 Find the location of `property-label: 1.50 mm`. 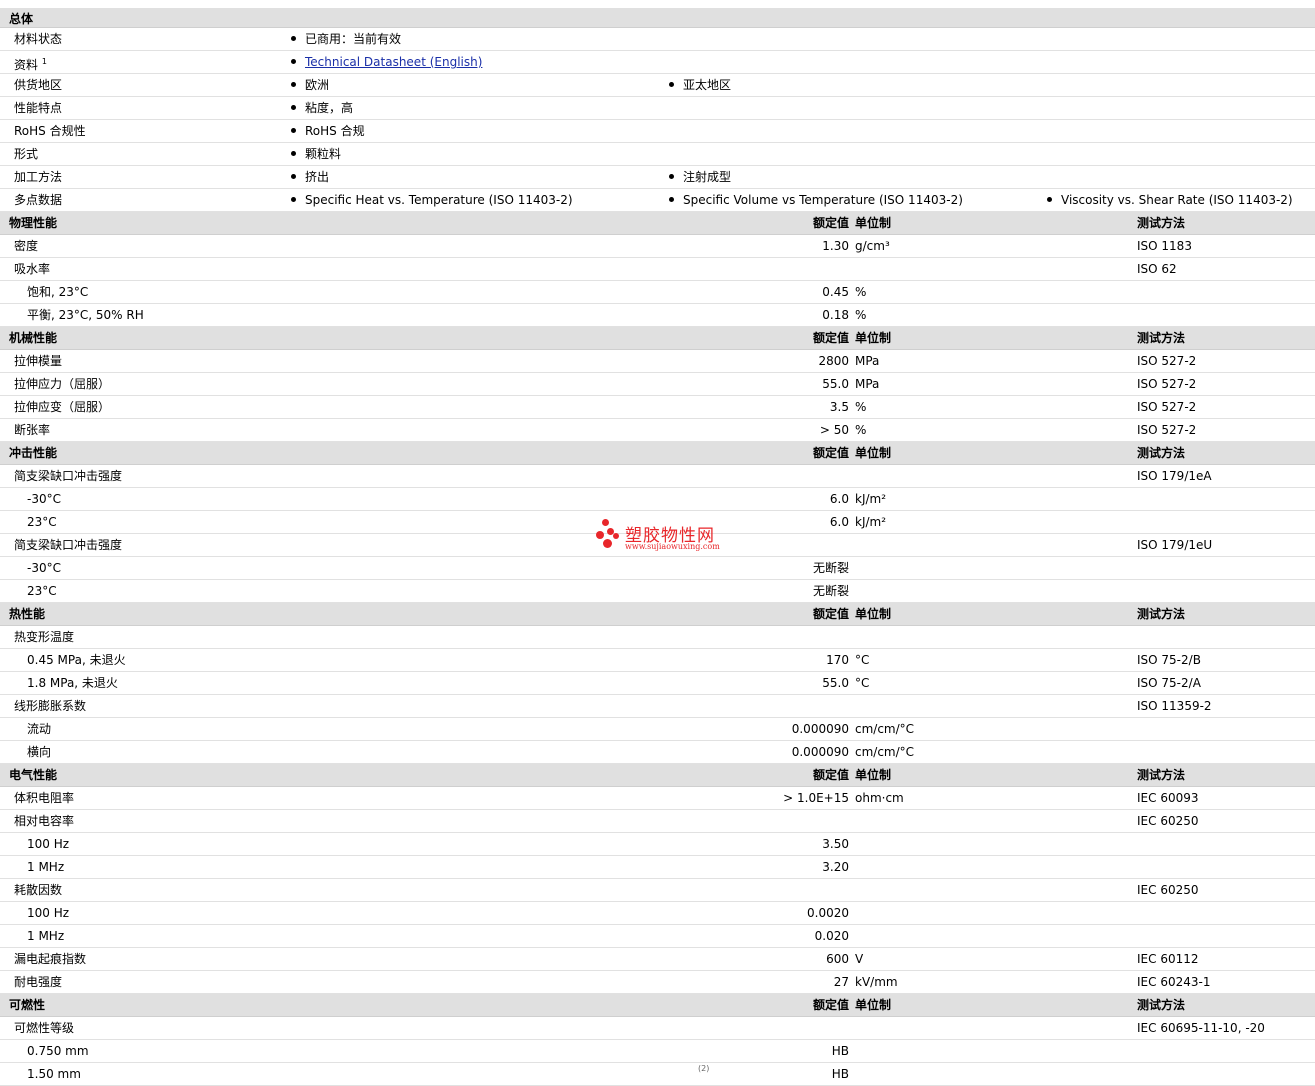

property-label: 1.50 mm is located at coordinates (54, 1074).